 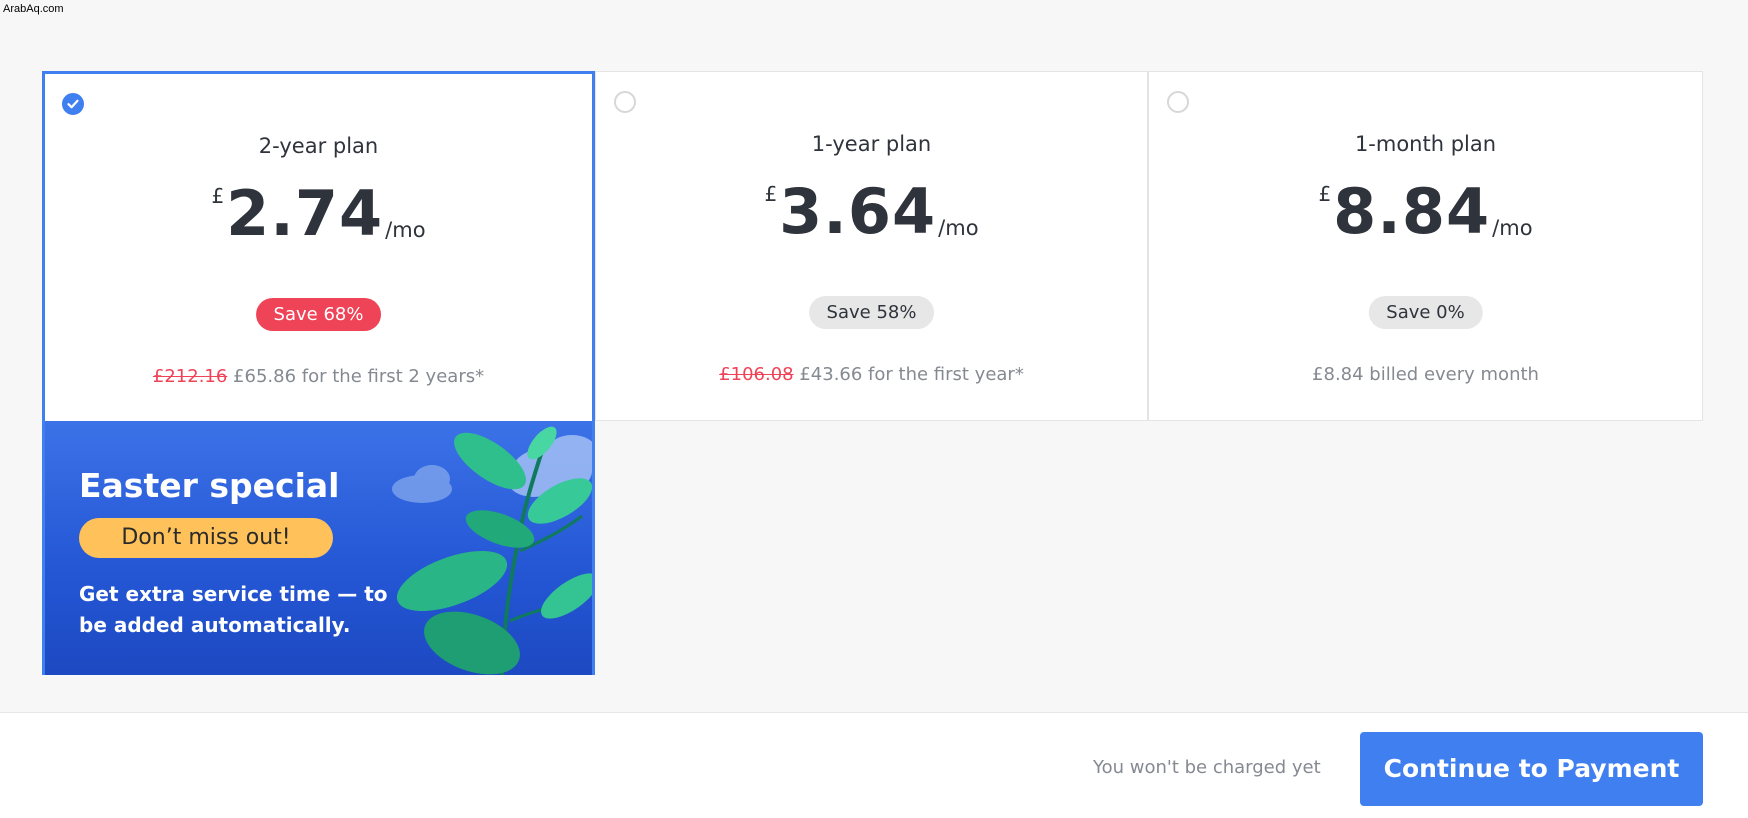 I want to click on promo-title: Easter special, so click(x=209, y=485).